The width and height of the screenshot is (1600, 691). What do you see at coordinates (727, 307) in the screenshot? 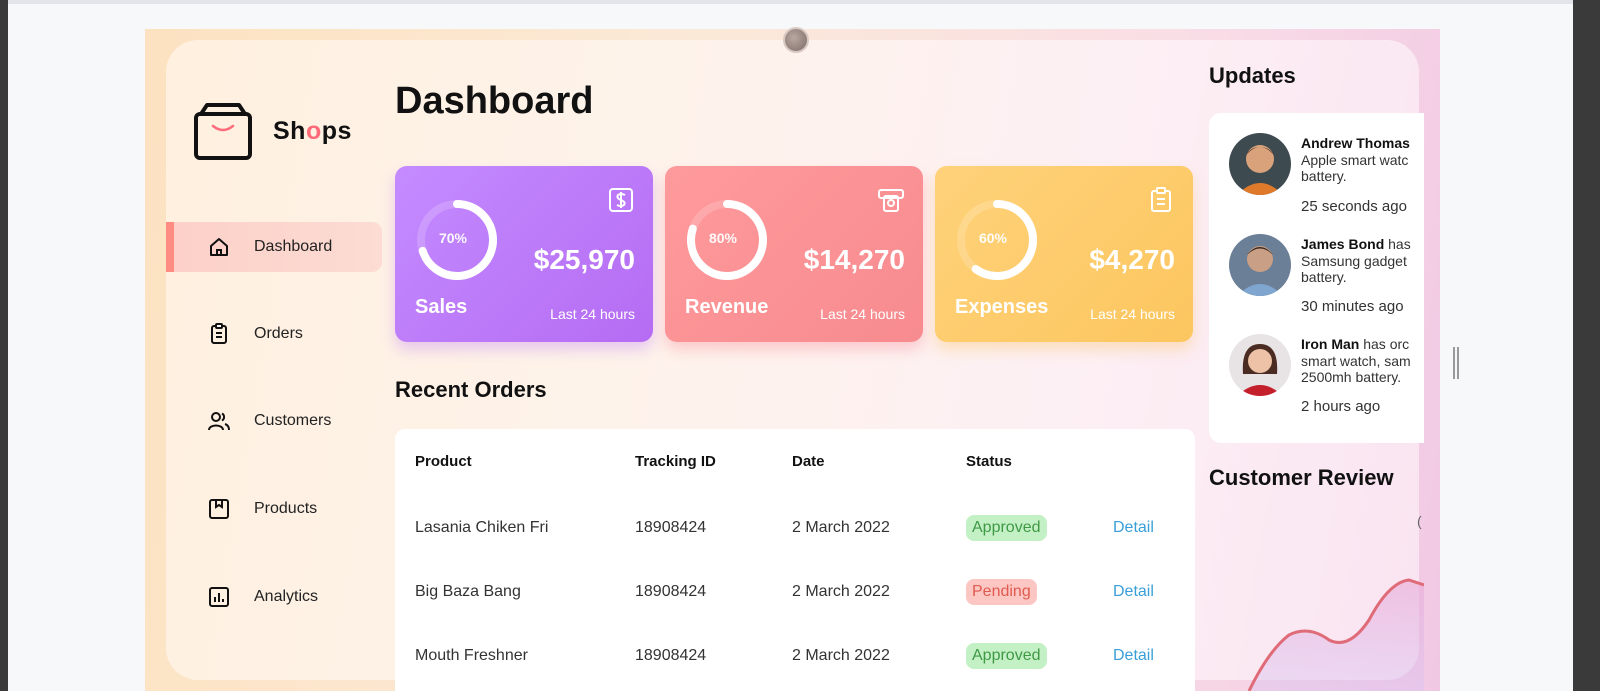
I see `card-label: Revenue` at bounding box center [727, 307].